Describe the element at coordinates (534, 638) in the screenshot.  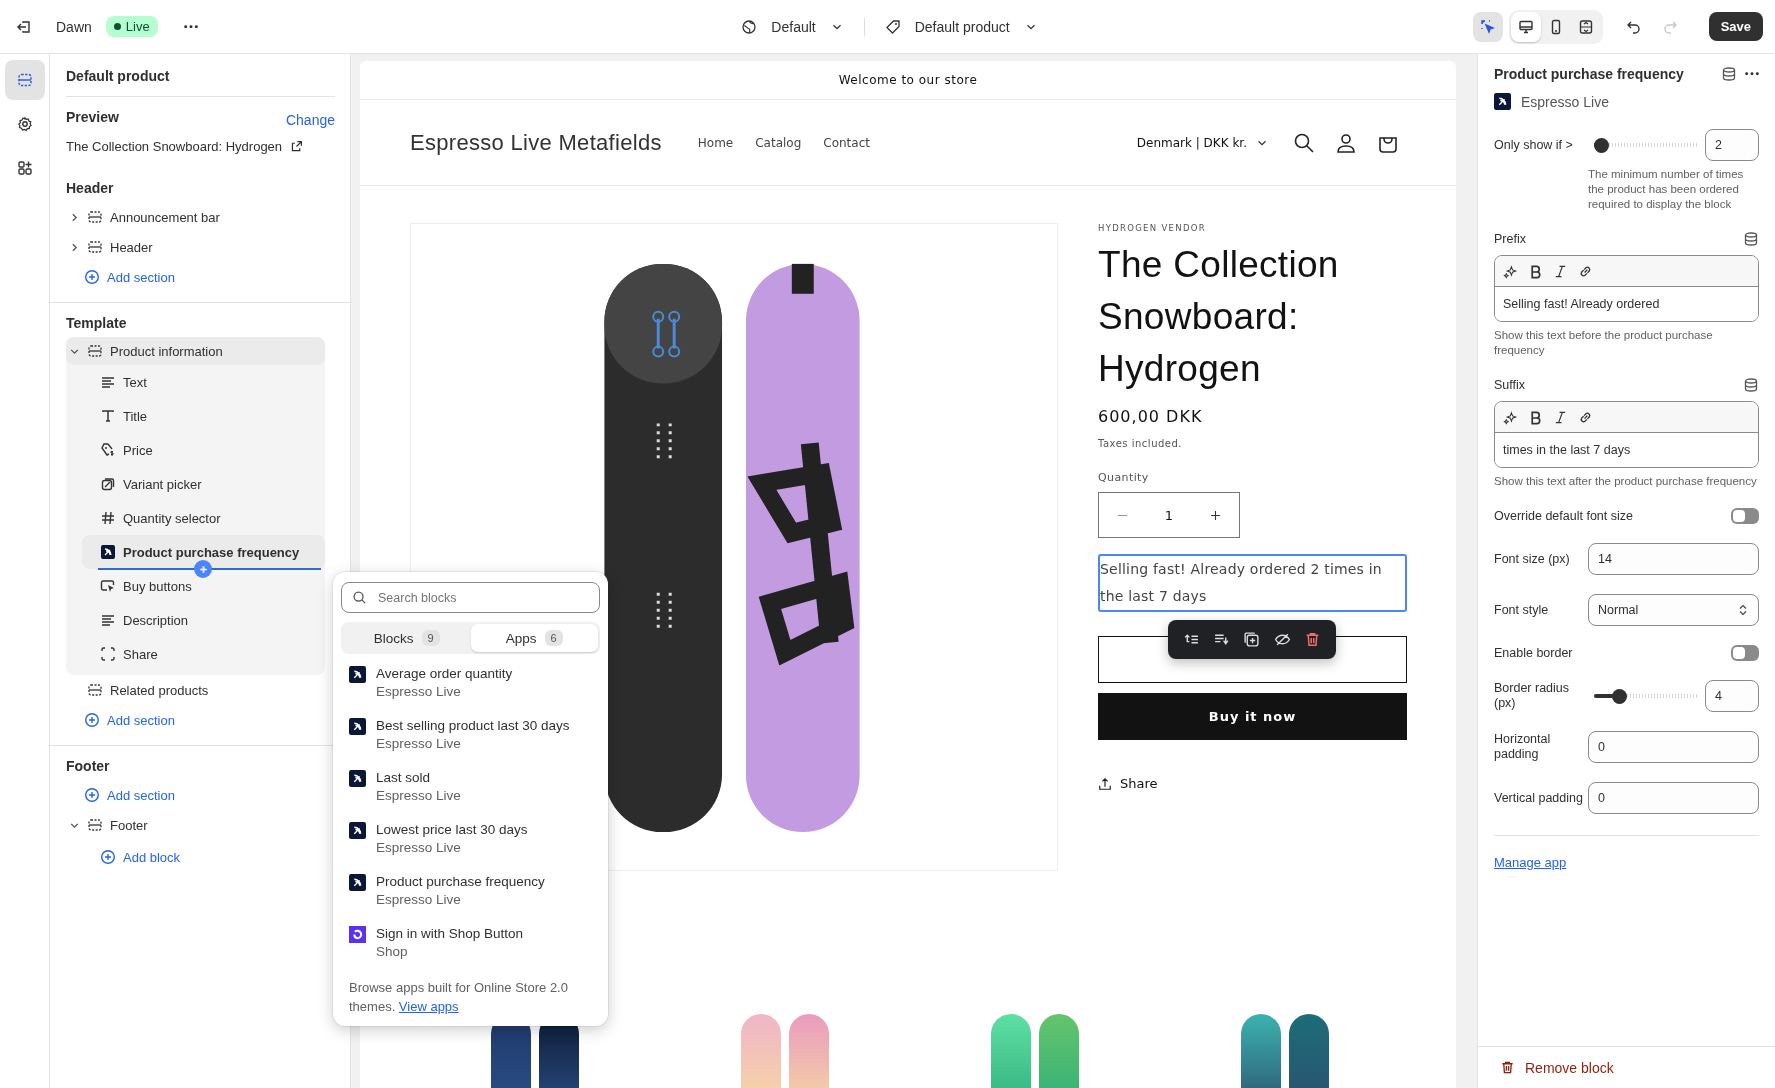
I see `picker-tab: Apps 6` at that location.